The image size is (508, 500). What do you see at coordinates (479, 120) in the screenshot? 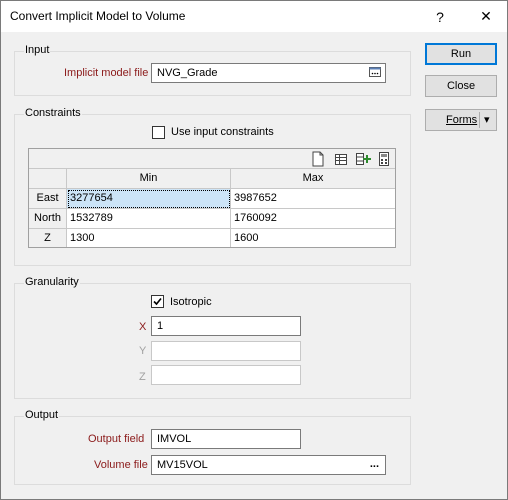
I see `forms-divider` at bounding box center [479, 120].